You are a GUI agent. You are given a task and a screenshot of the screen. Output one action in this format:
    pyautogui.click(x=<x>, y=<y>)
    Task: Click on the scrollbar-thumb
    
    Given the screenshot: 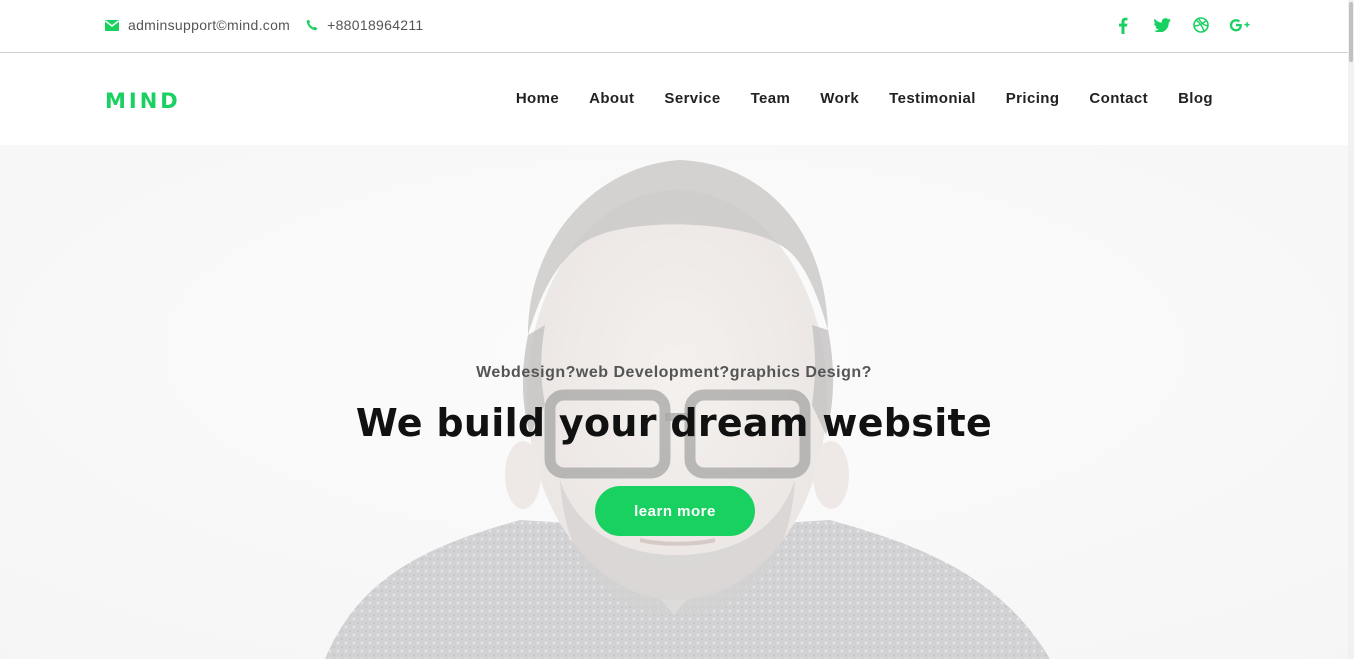 What is the action you would take?
    pyautogui.click(x=1351, y=32)
    